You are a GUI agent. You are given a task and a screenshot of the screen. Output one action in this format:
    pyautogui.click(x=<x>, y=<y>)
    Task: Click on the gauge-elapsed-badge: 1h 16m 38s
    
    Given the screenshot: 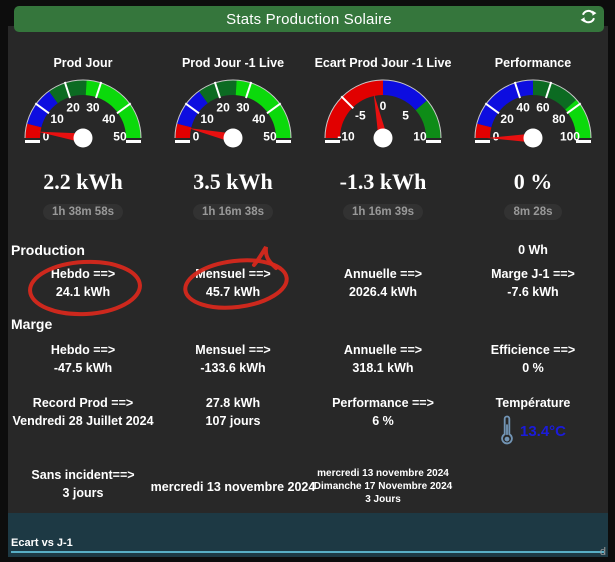 What is the action you would take?
    pyautogui.click(x=232, y=212)
    